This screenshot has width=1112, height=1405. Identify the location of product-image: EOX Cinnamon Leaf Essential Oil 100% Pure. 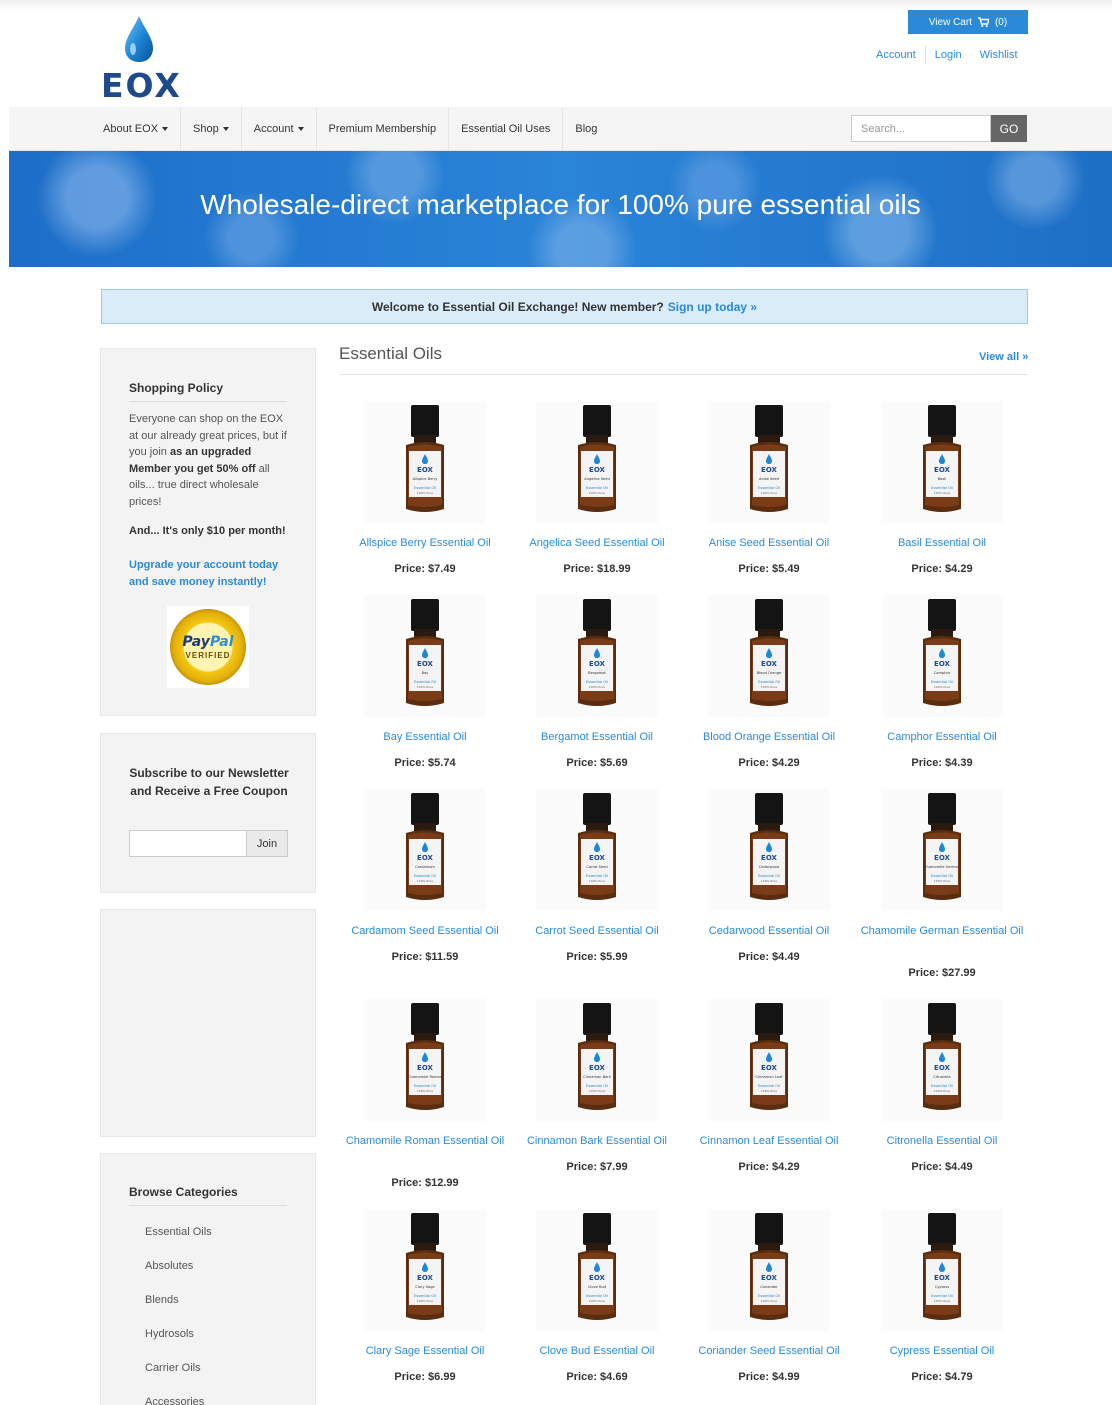
(769, 1060).